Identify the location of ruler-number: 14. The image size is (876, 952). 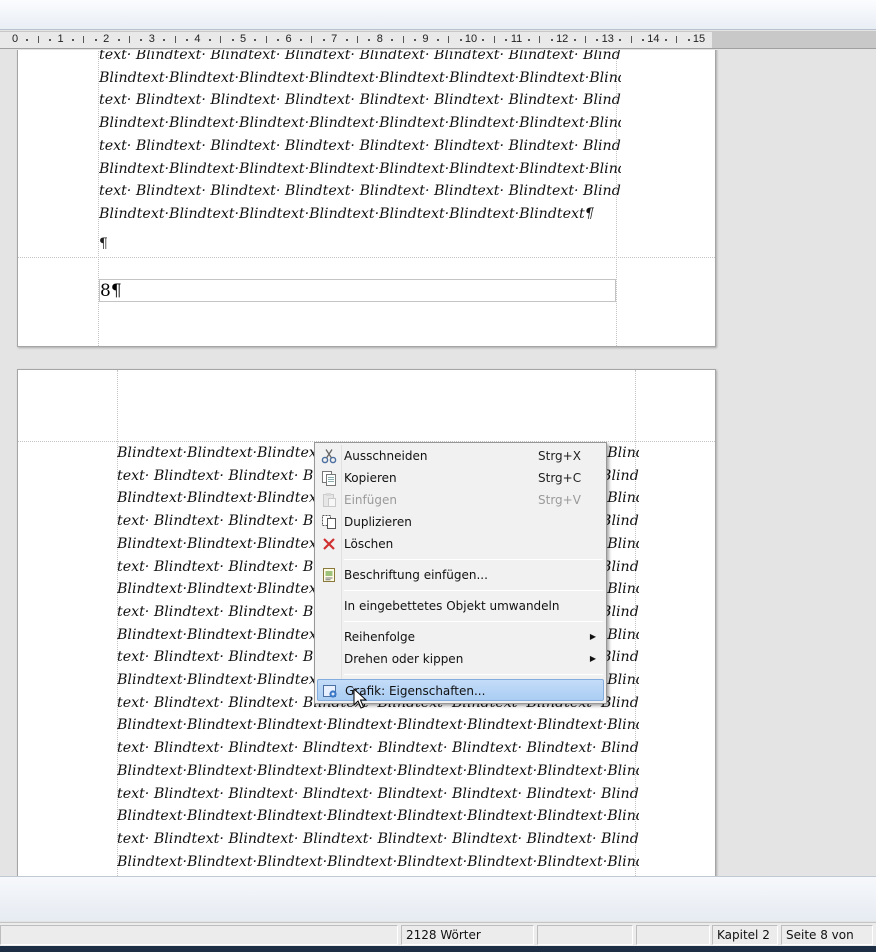
(653, 39).